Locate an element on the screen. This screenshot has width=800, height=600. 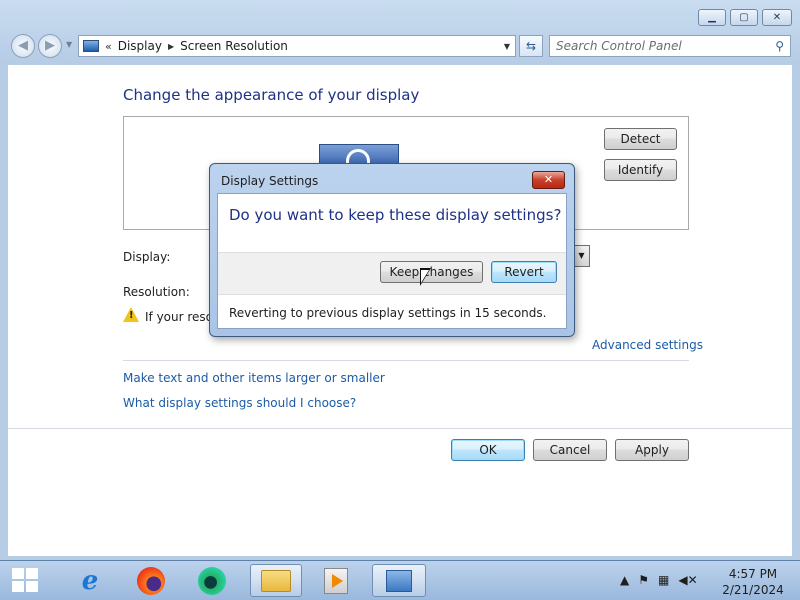
taskbar-internet-explorer: e is located at coordinates (90, 580).